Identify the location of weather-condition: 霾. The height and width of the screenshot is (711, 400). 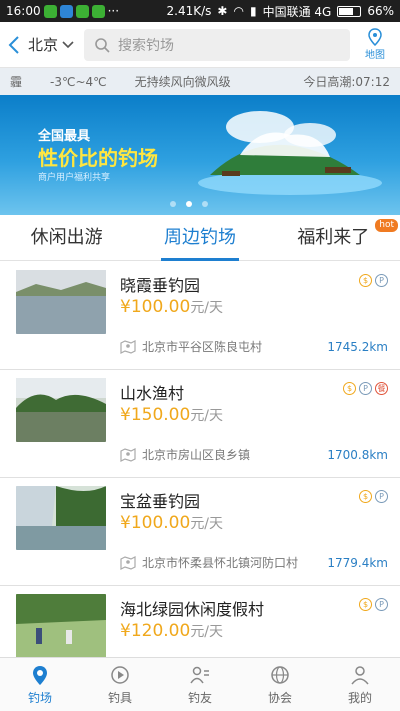
(16, 82).